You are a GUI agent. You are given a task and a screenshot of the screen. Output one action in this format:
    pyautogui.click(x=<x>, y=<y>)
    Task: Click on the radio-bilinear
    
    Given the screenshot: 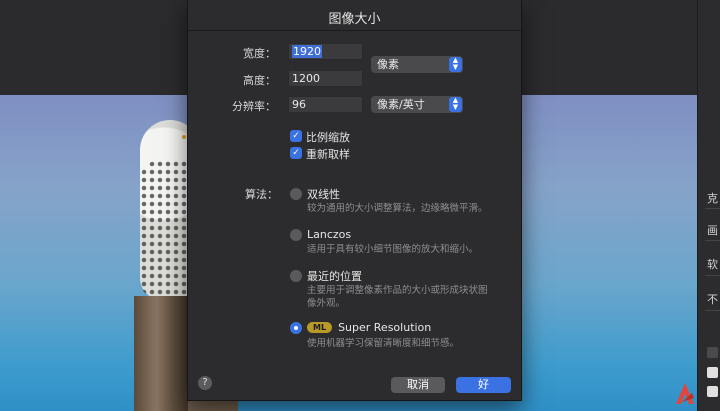 What is the action you would take?
    pyautogui.click(x=296, y=194)
    